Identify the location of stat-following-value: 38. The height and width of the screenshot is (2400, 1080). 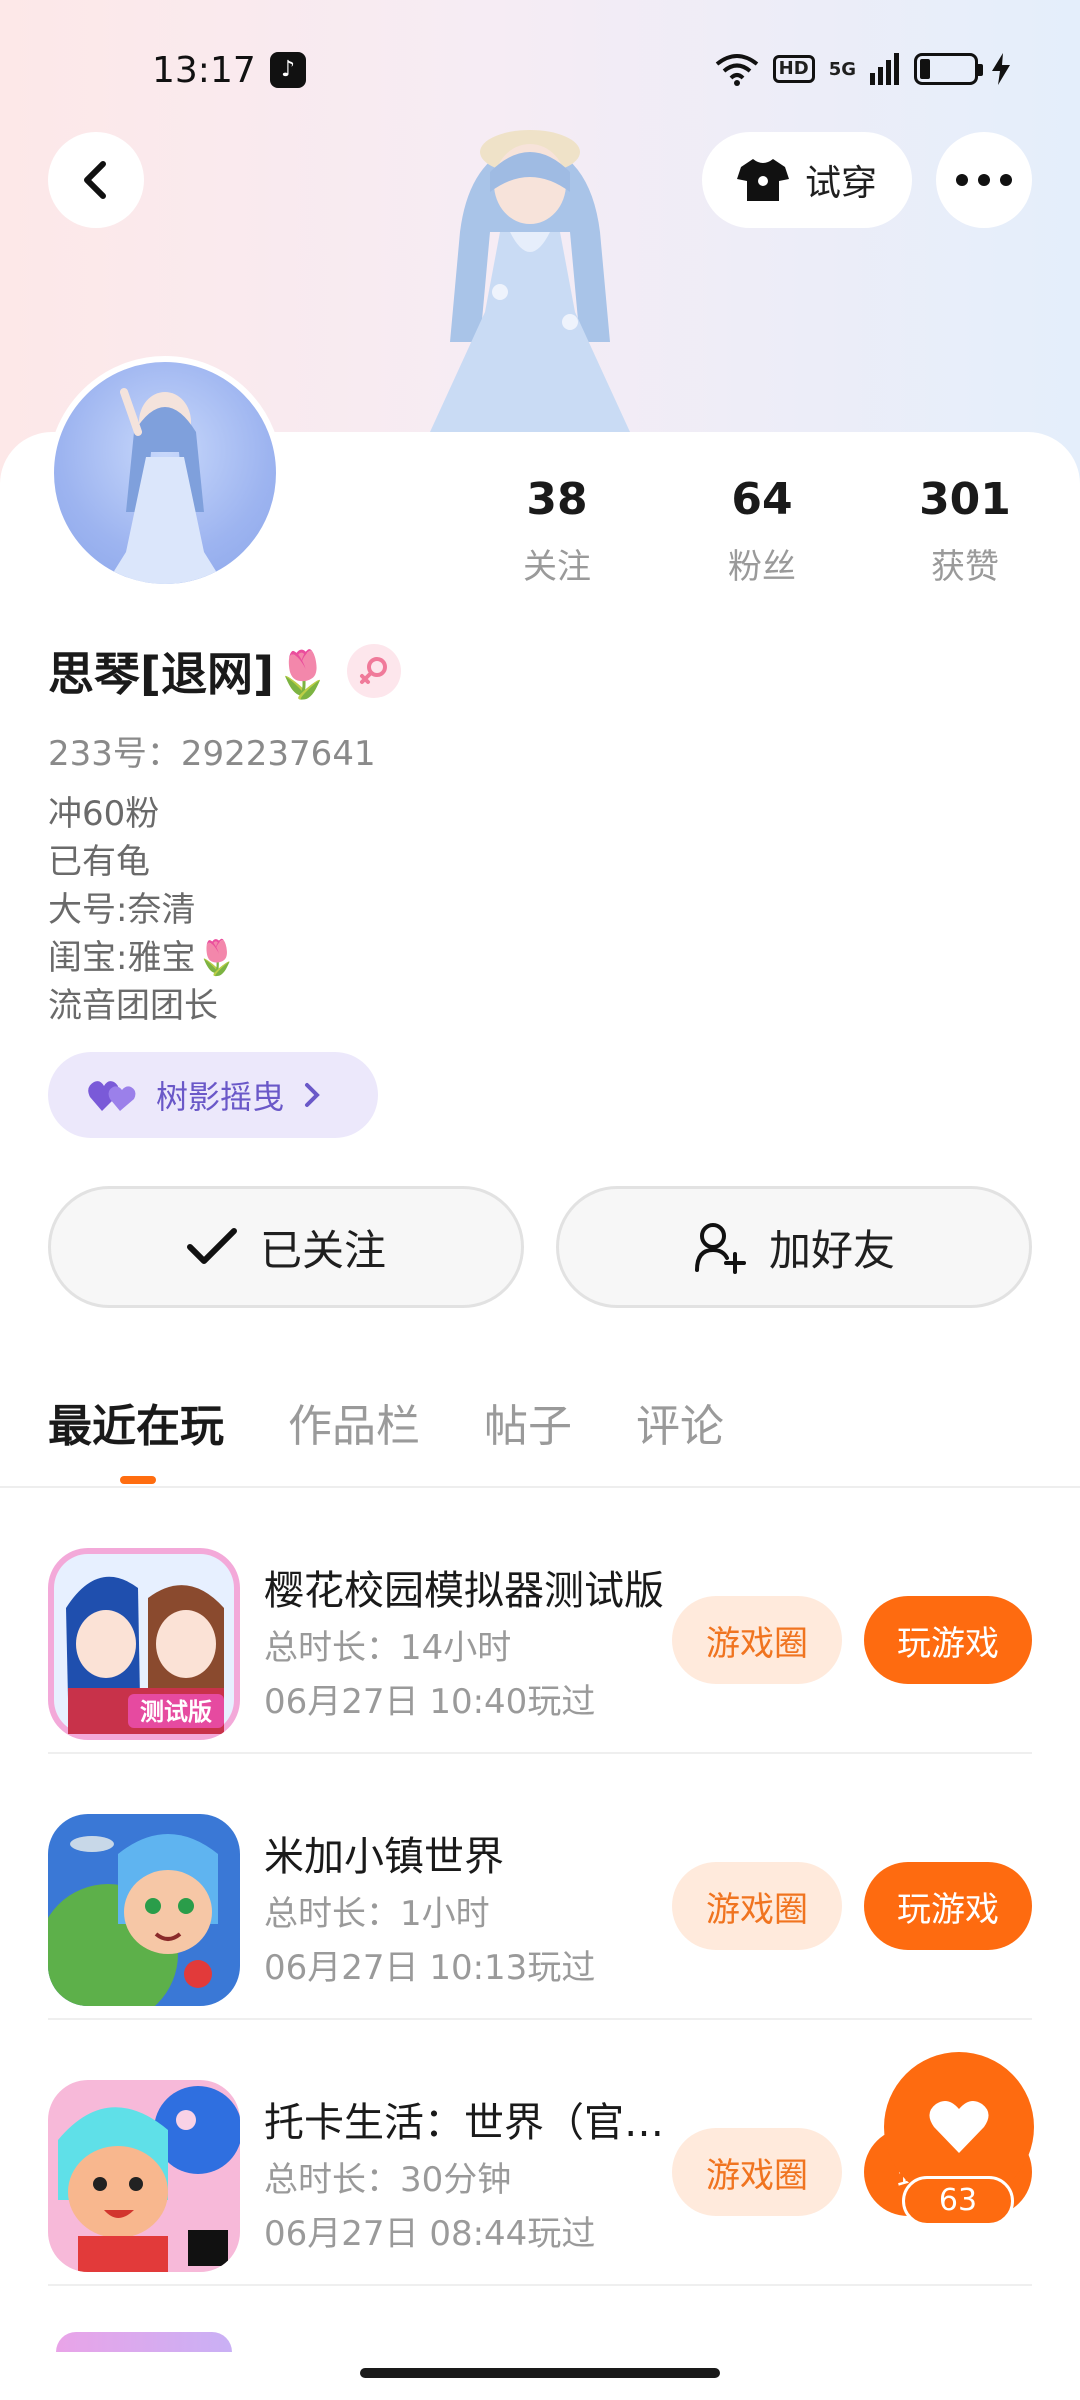
(557, 499).